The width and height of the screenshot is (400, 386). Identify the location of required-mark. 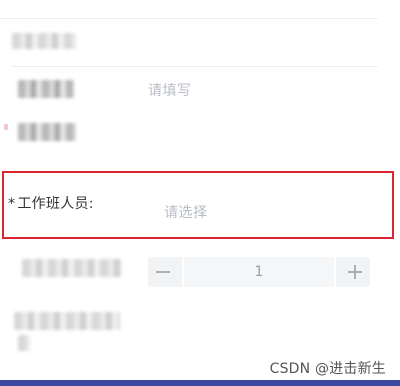
(6, 127).